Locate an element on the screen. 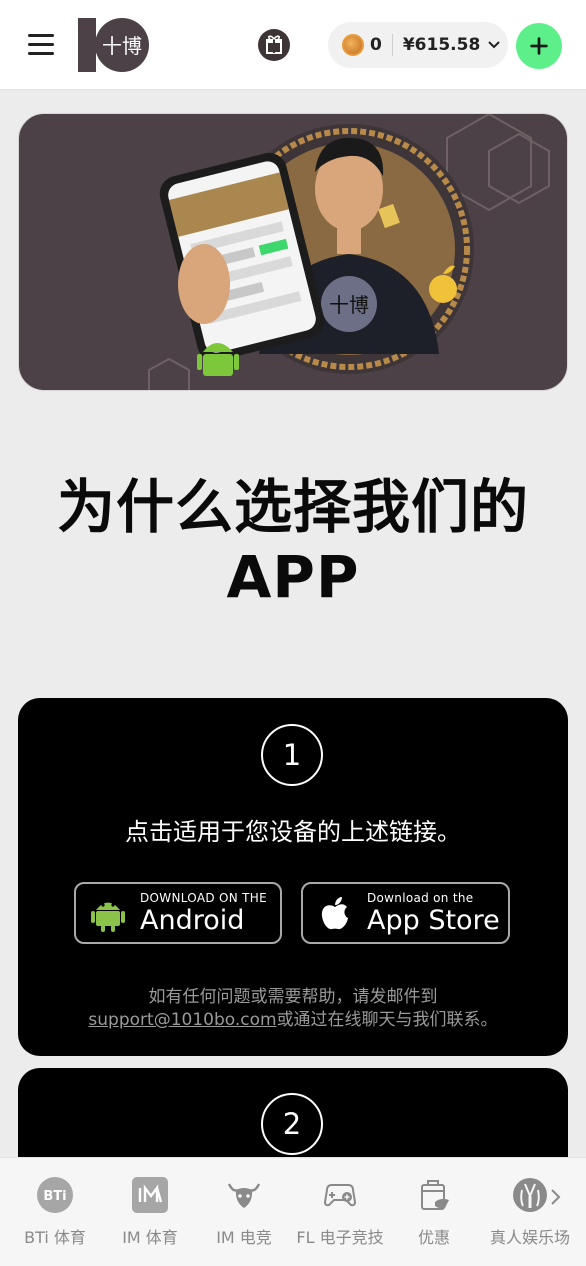 The width and height of the screenshot is (586, 1266). nav-label: IM 电竞 is located at coordinates (244, 1237).